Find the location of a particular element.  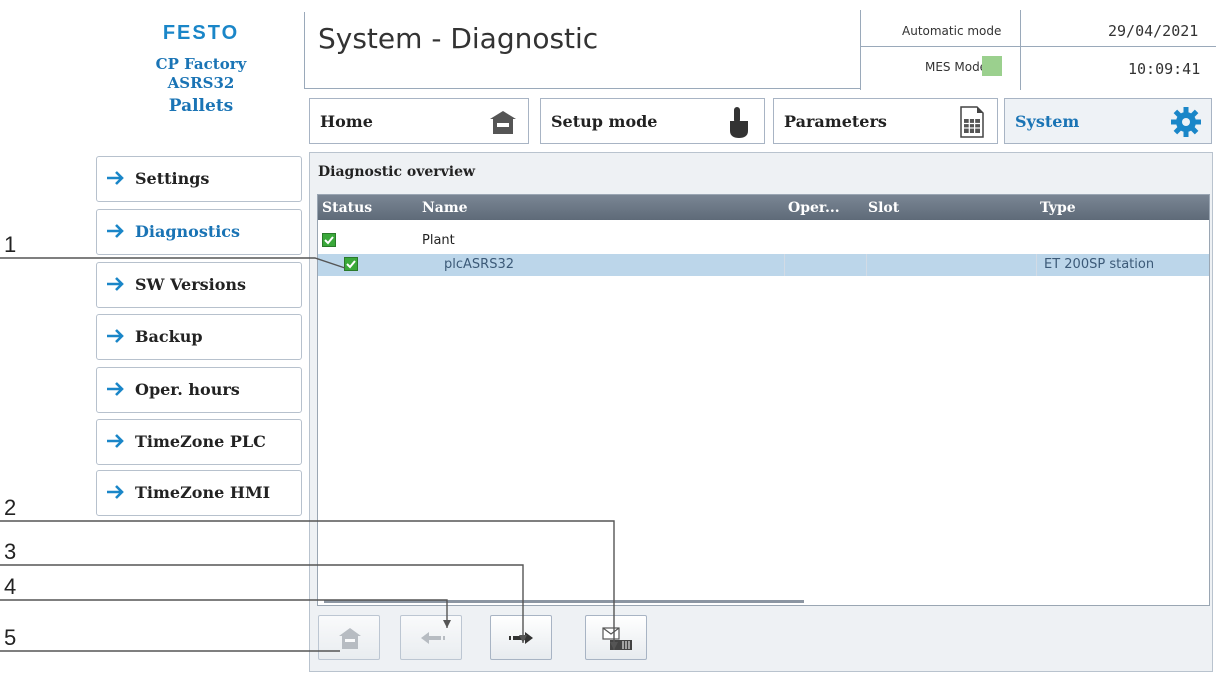

callout-number-2: 2 is located at coordinates (10, 507).